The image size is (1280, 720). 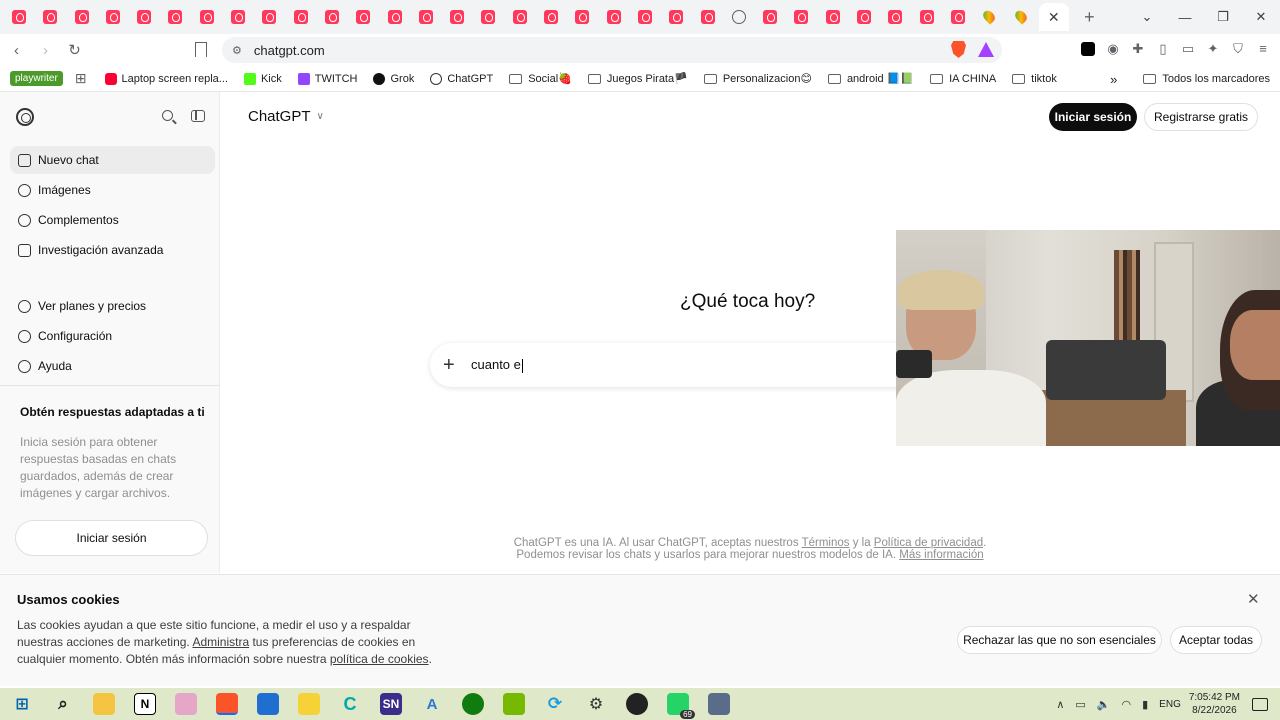 What do you see at coordinates (514, 704) in the screenshot?
I see `nvidia-icon` at bounding box center [514, 704].